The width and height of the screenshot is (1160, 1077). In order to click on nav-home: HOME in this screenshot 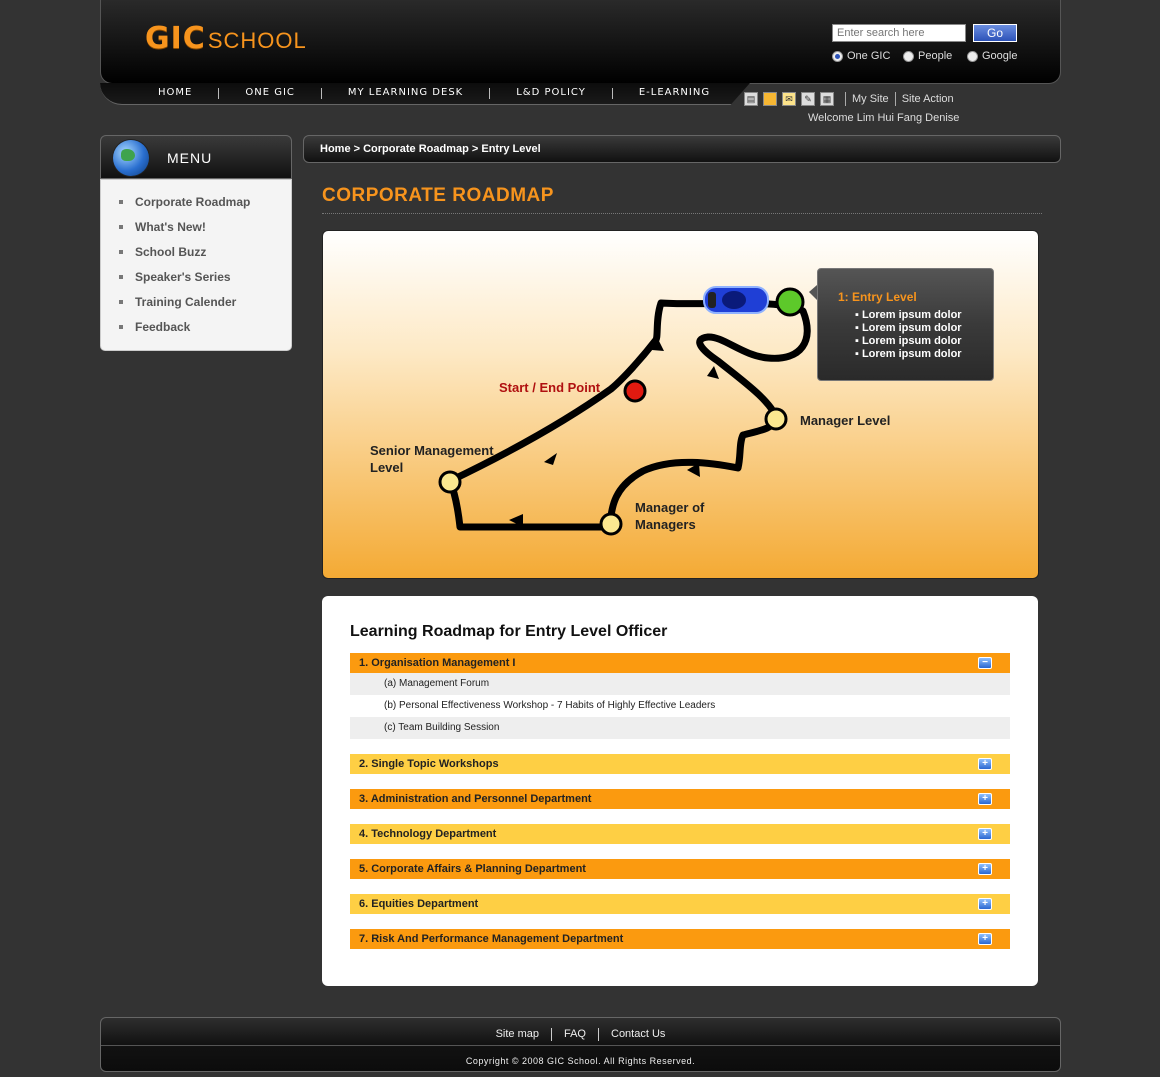, I will do `click(188, 93)`.